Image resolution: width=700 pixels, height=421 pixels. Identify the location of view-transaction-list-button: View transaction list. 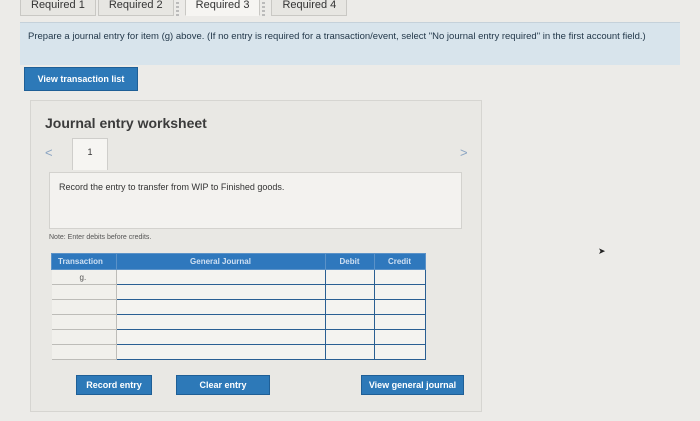
(81, 79).